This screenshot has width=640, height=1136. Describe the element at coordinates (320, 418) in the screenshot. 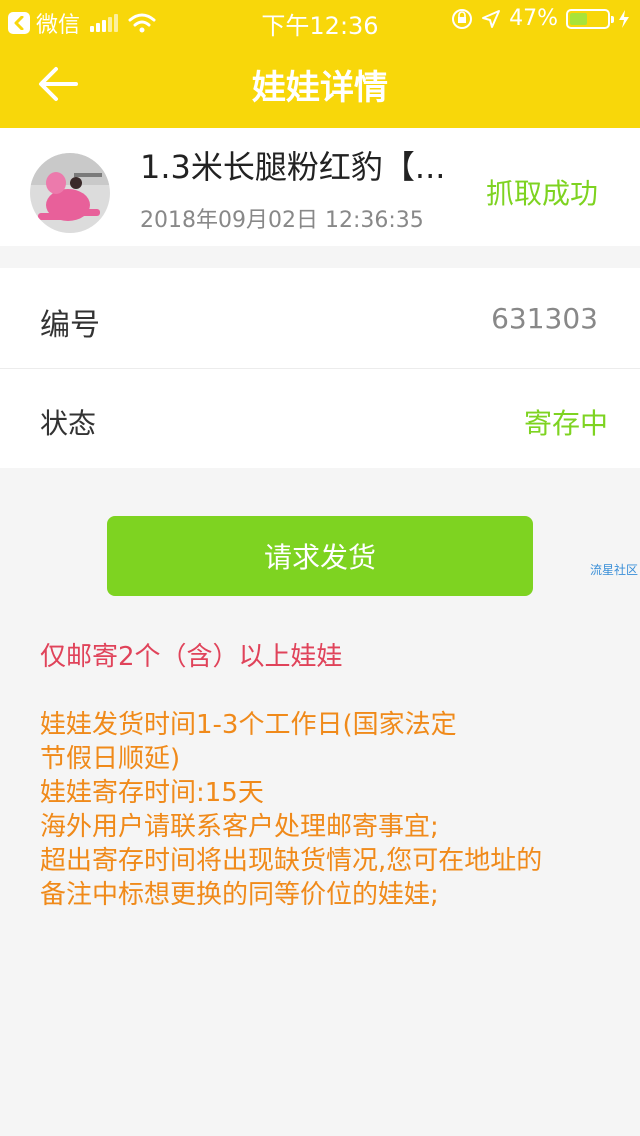

I see `state-row: 状态 寄存中` at that location.